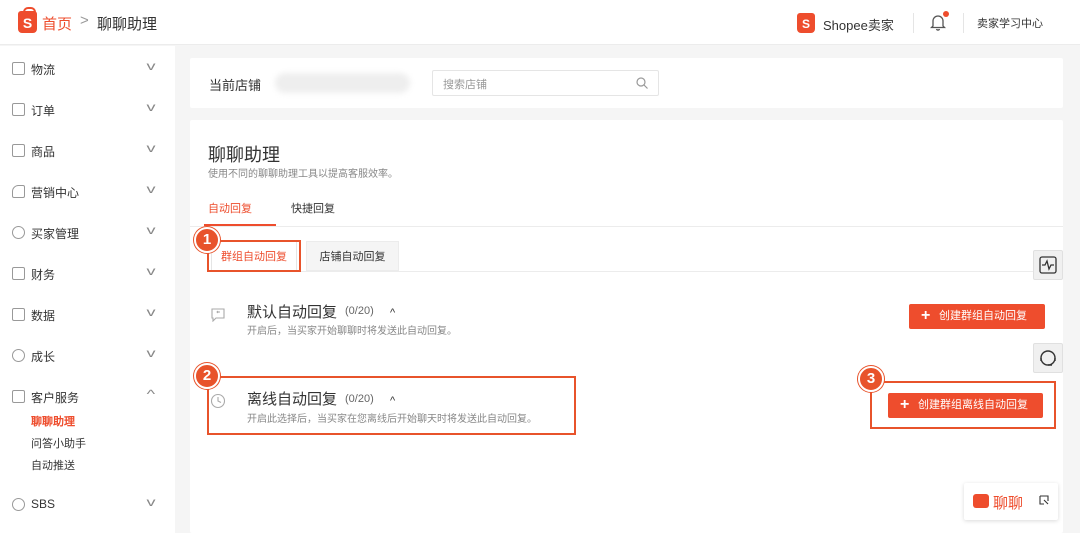 The height and width of the screenshot is (533, 1080). I want to click on sidebar-item-label: 买家管理, so click(55, 234).